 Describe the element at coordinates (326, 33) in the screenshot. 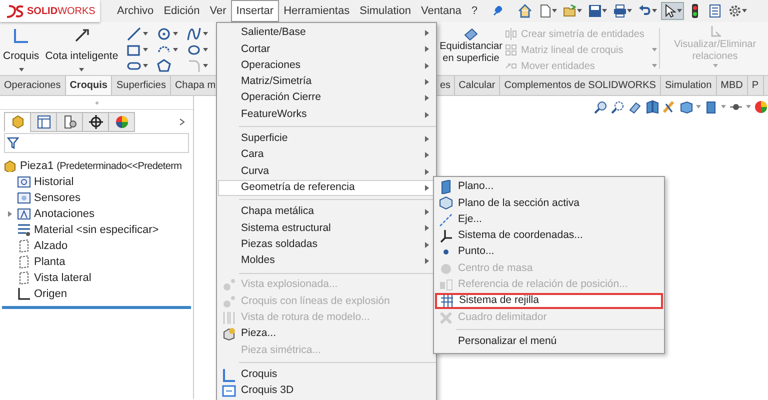

I see `menu-item: Saliente/Base` at that location.